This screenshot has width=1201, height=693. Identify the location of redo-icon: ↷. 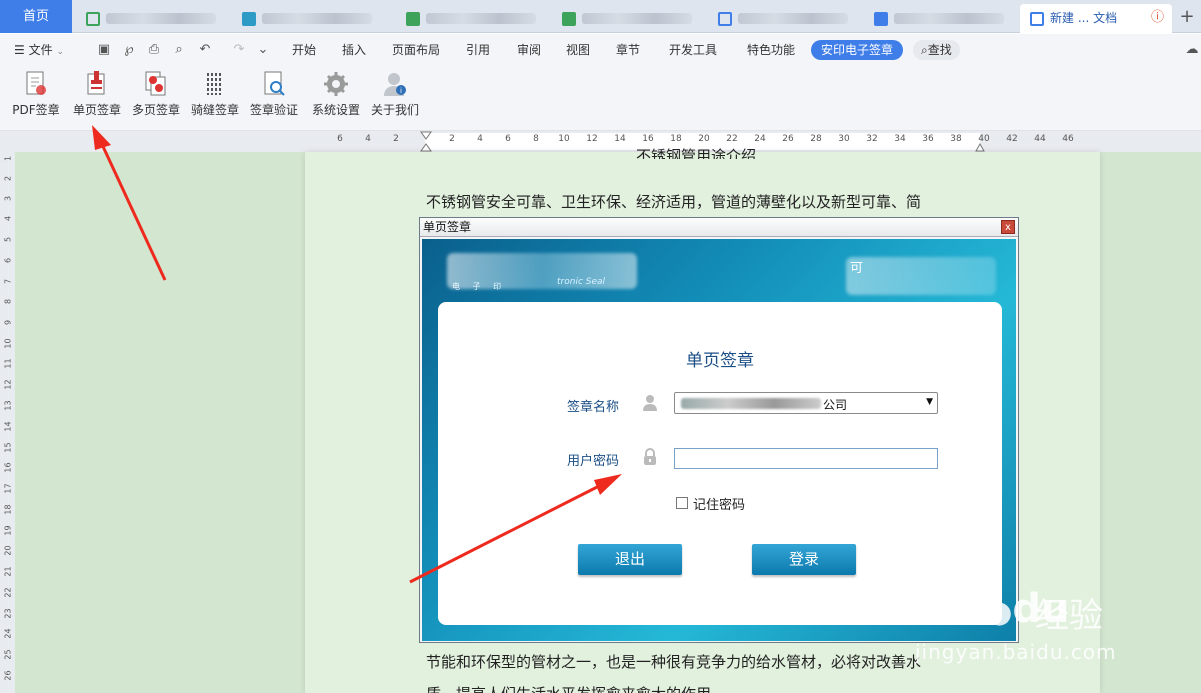
(239, 50).